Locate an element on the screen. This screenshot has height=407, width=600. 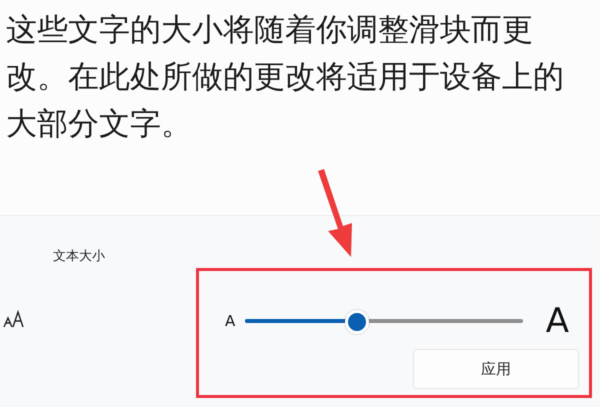
small-a-label: A is located at coordinates (230, 321).